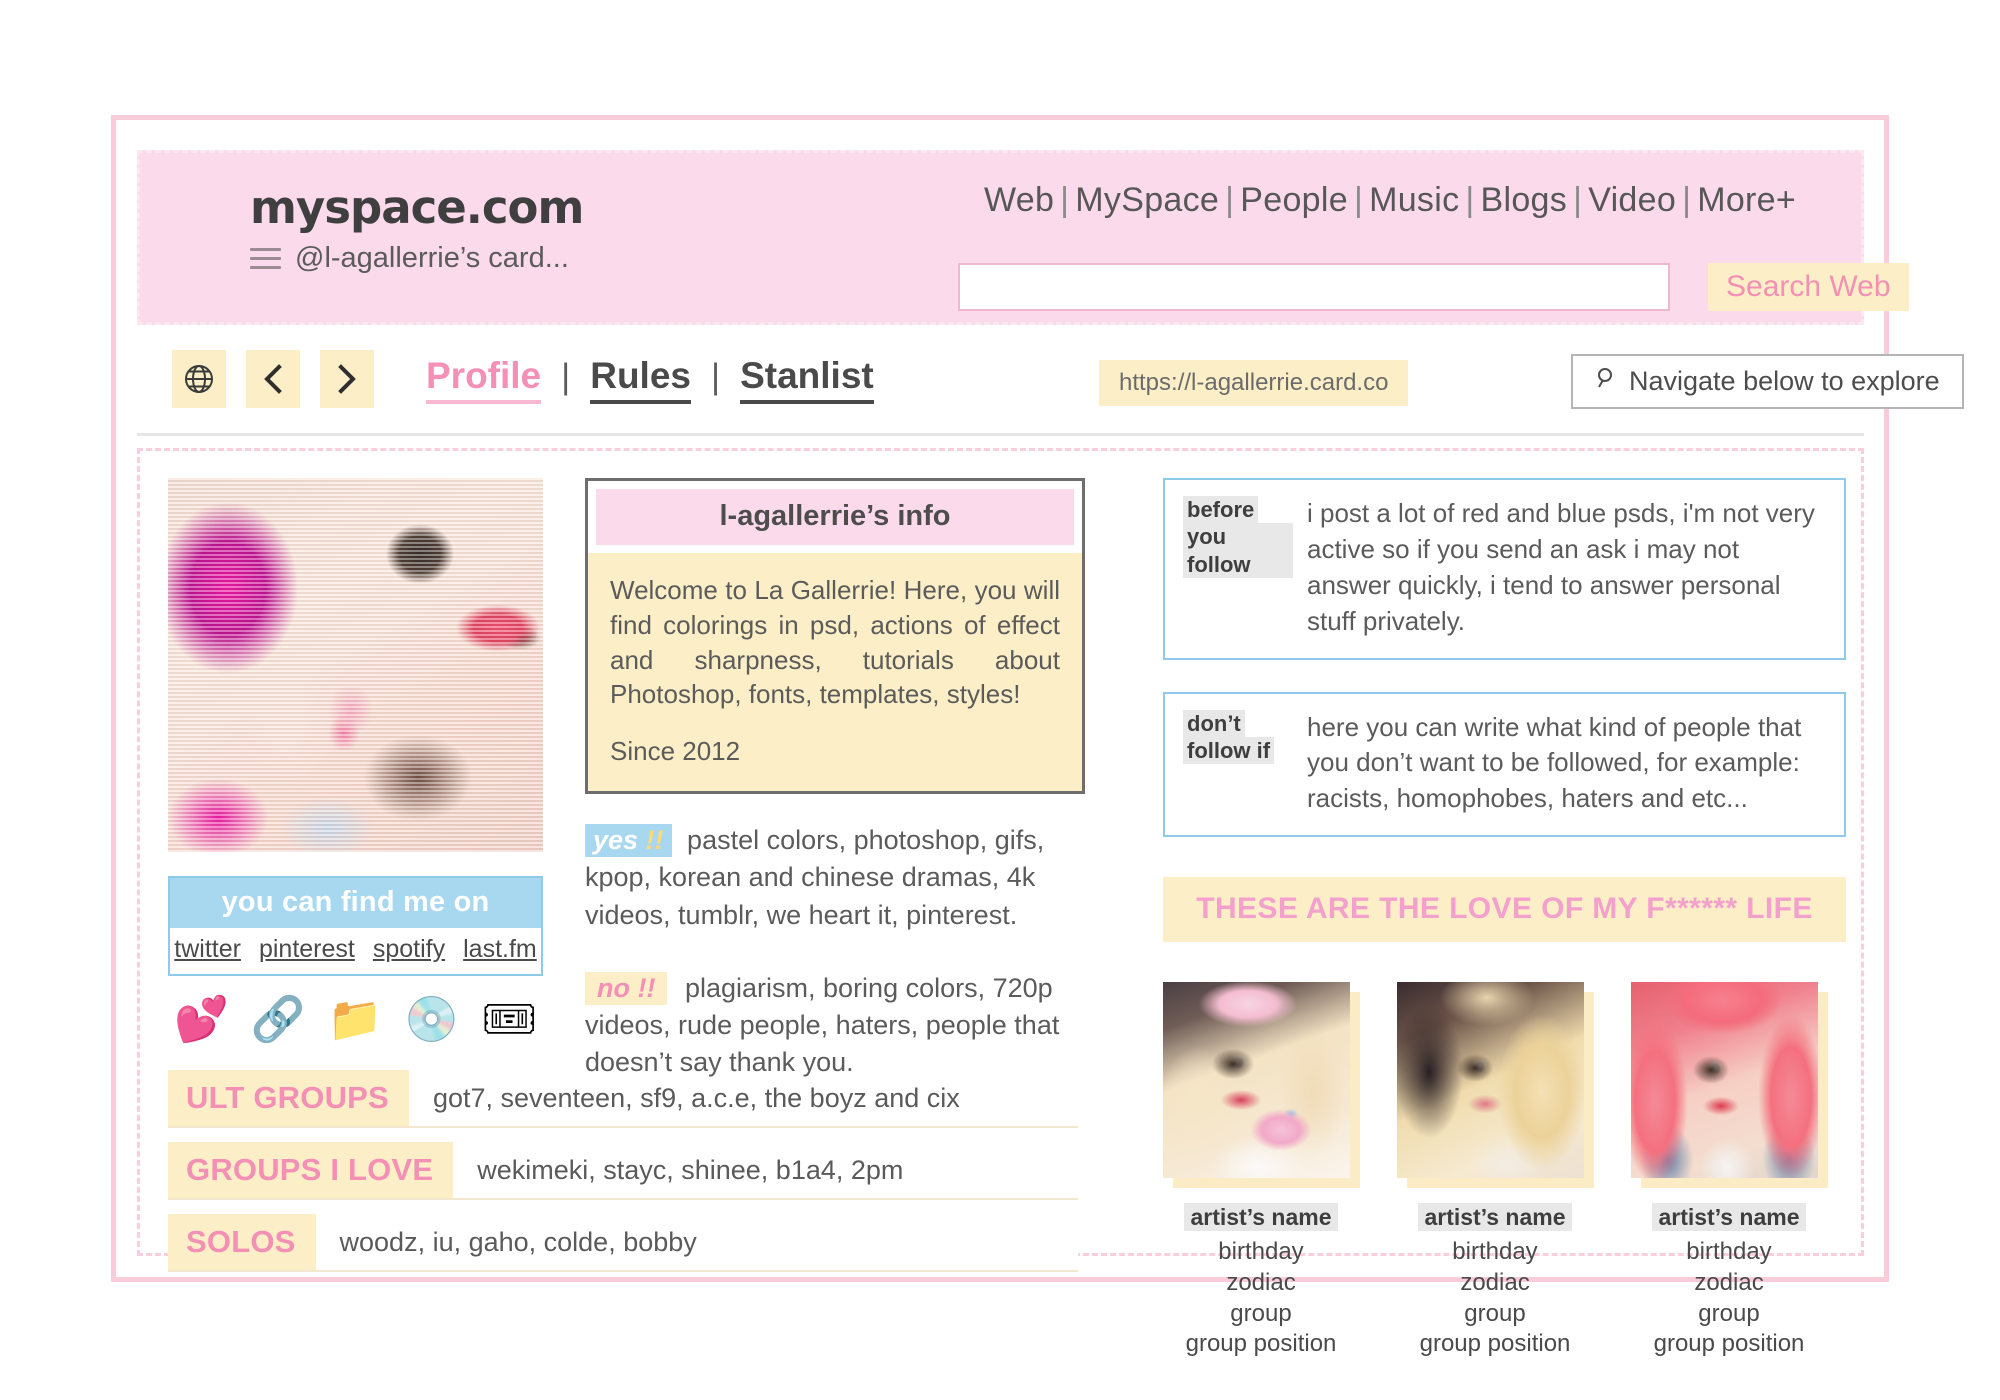  Describe the element at coordinates (242, 1242) in the screenshot. I see `group-row-key: SOLOS` at that location.